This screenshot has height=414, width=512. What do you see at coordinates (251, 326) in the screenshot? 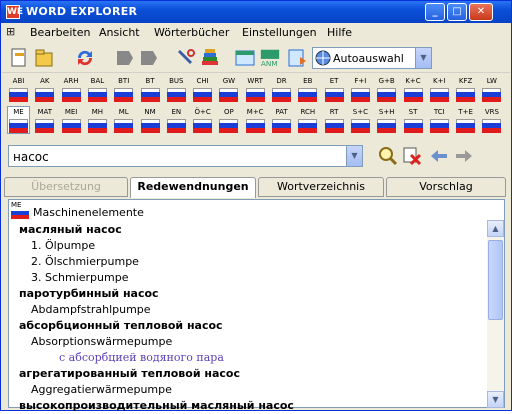
I see `phrase-headword: абсорбционный тепловой насос` at bounding box center [251, 326].